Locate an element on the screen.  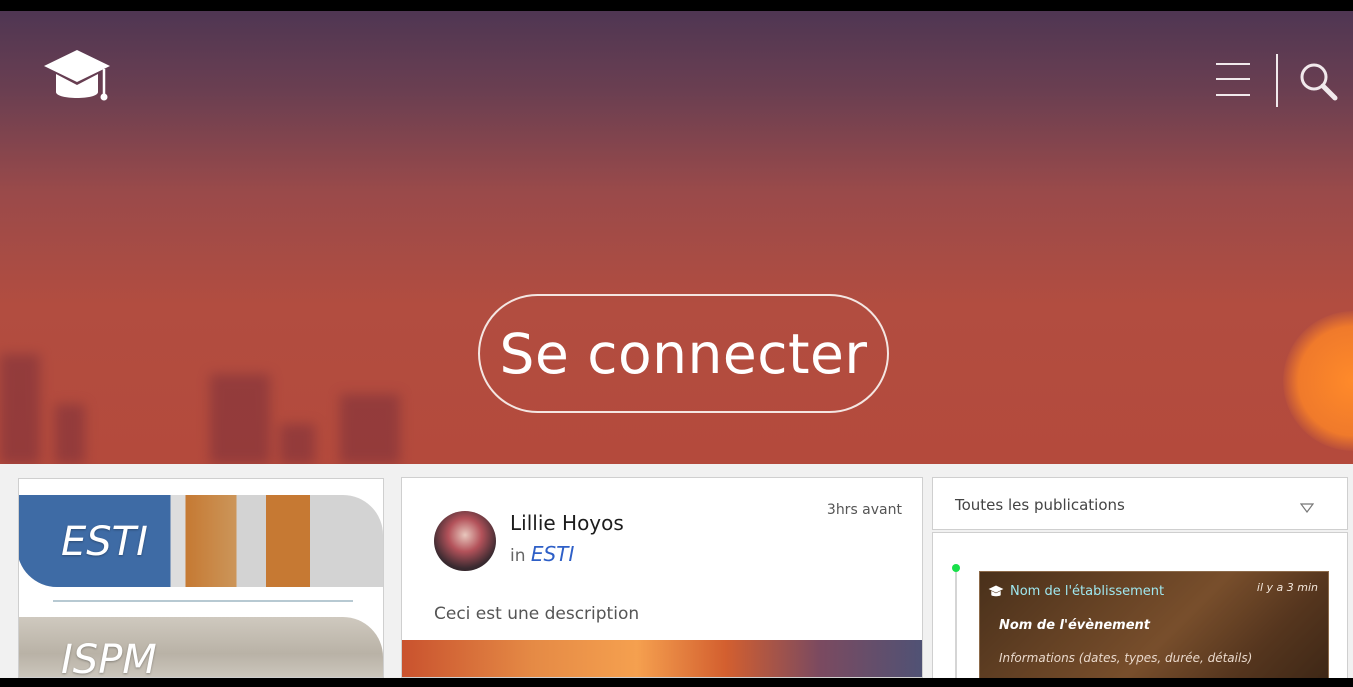
login-button: Se connecter is located at coordinates (683, 353).